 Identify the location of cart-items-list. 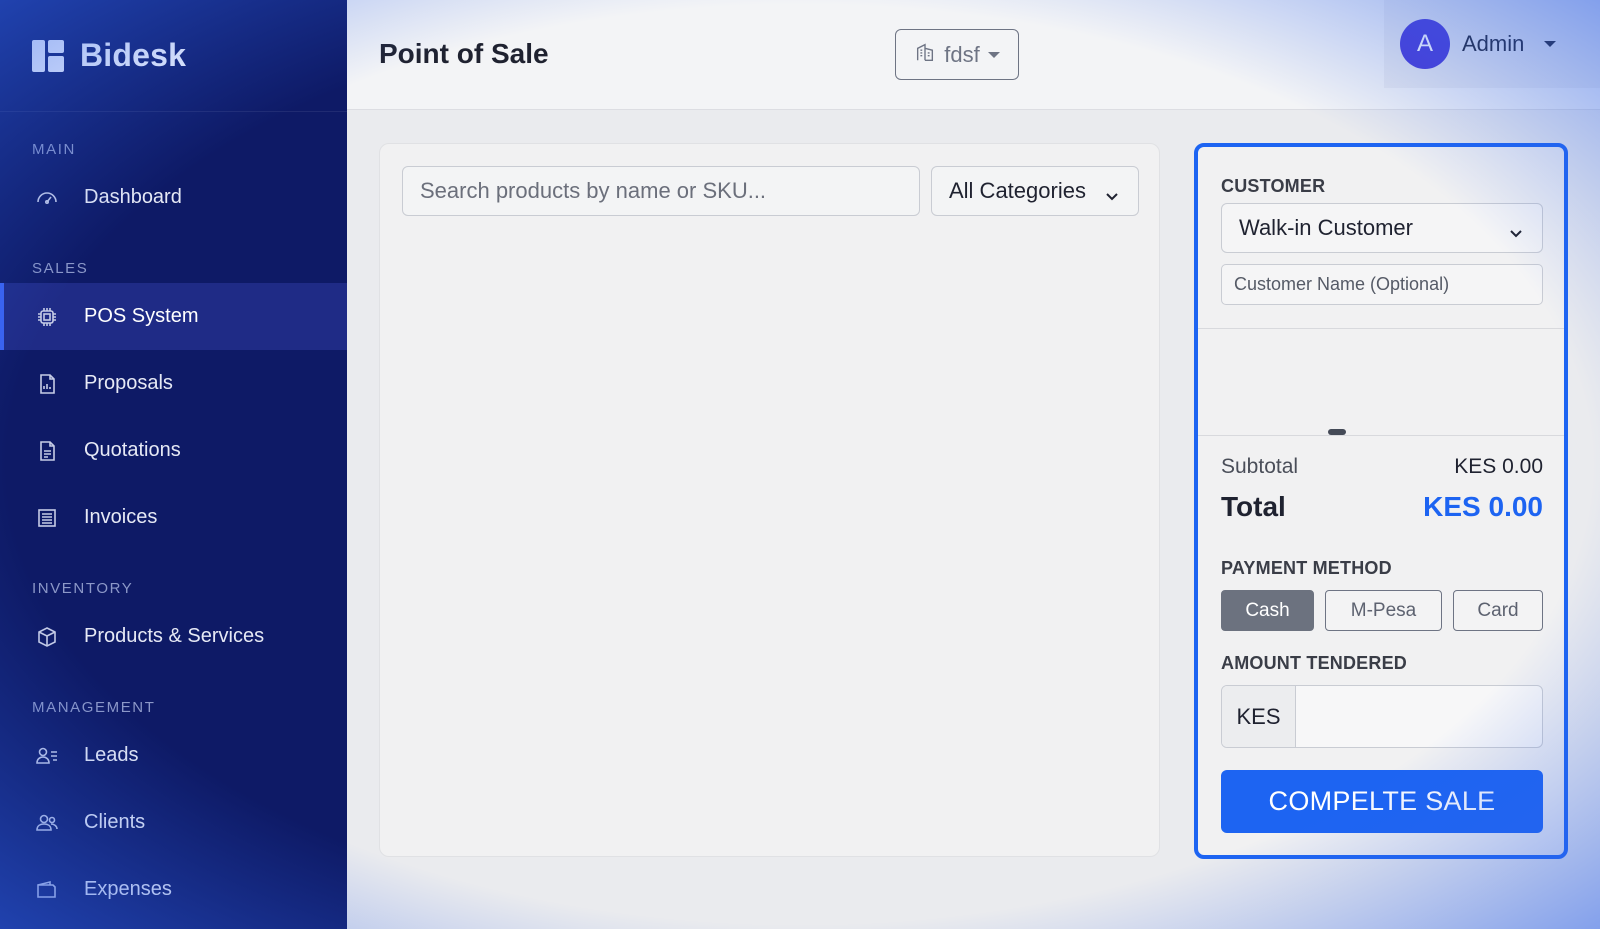
(1381, 382).